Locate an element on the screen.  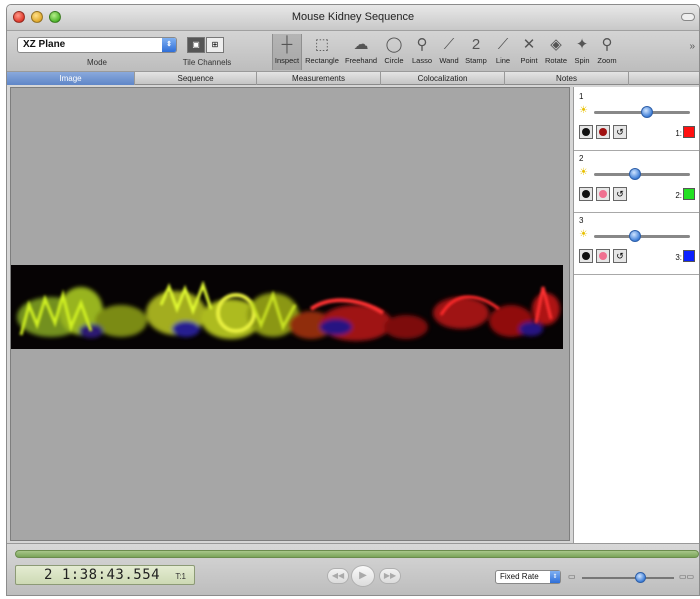
spin-icon: ✦ is located at coordinates (582, 44).